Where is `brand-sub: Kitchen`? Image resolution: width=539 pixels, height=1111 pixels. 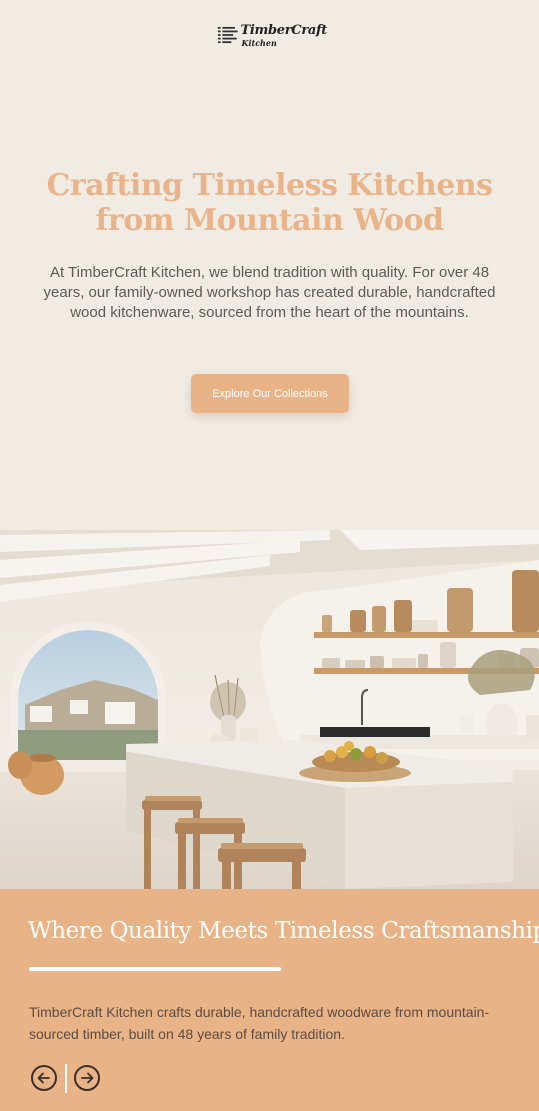
brand-sub: Kitchen is located at coordinates (259, 42).